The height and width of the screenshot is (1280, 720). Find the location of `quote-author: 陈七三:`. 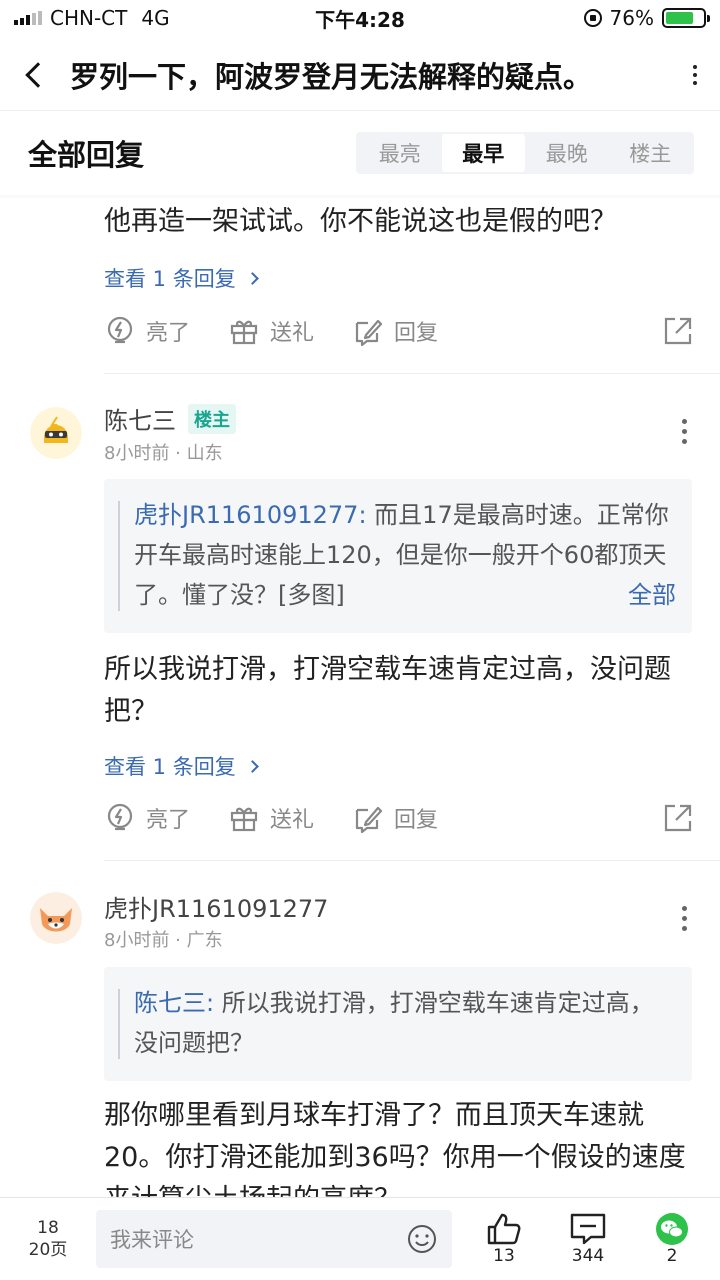

quote-author: 陈七三: is located at coordinates (174, 1003).